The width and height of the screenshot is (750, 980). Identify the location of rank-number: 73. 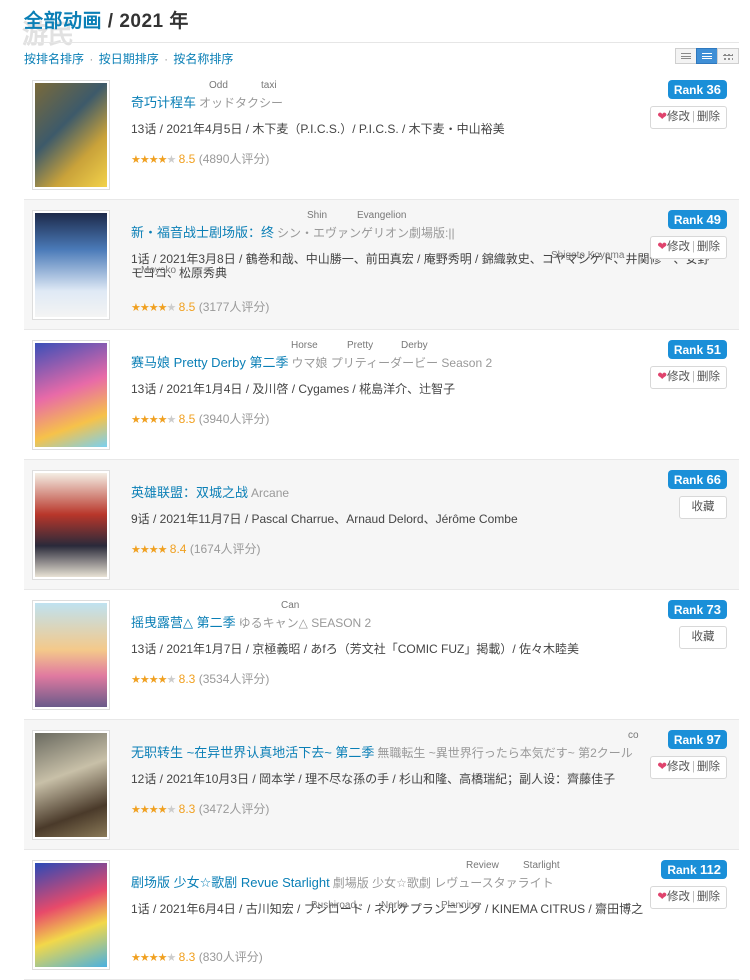
(713, 609).